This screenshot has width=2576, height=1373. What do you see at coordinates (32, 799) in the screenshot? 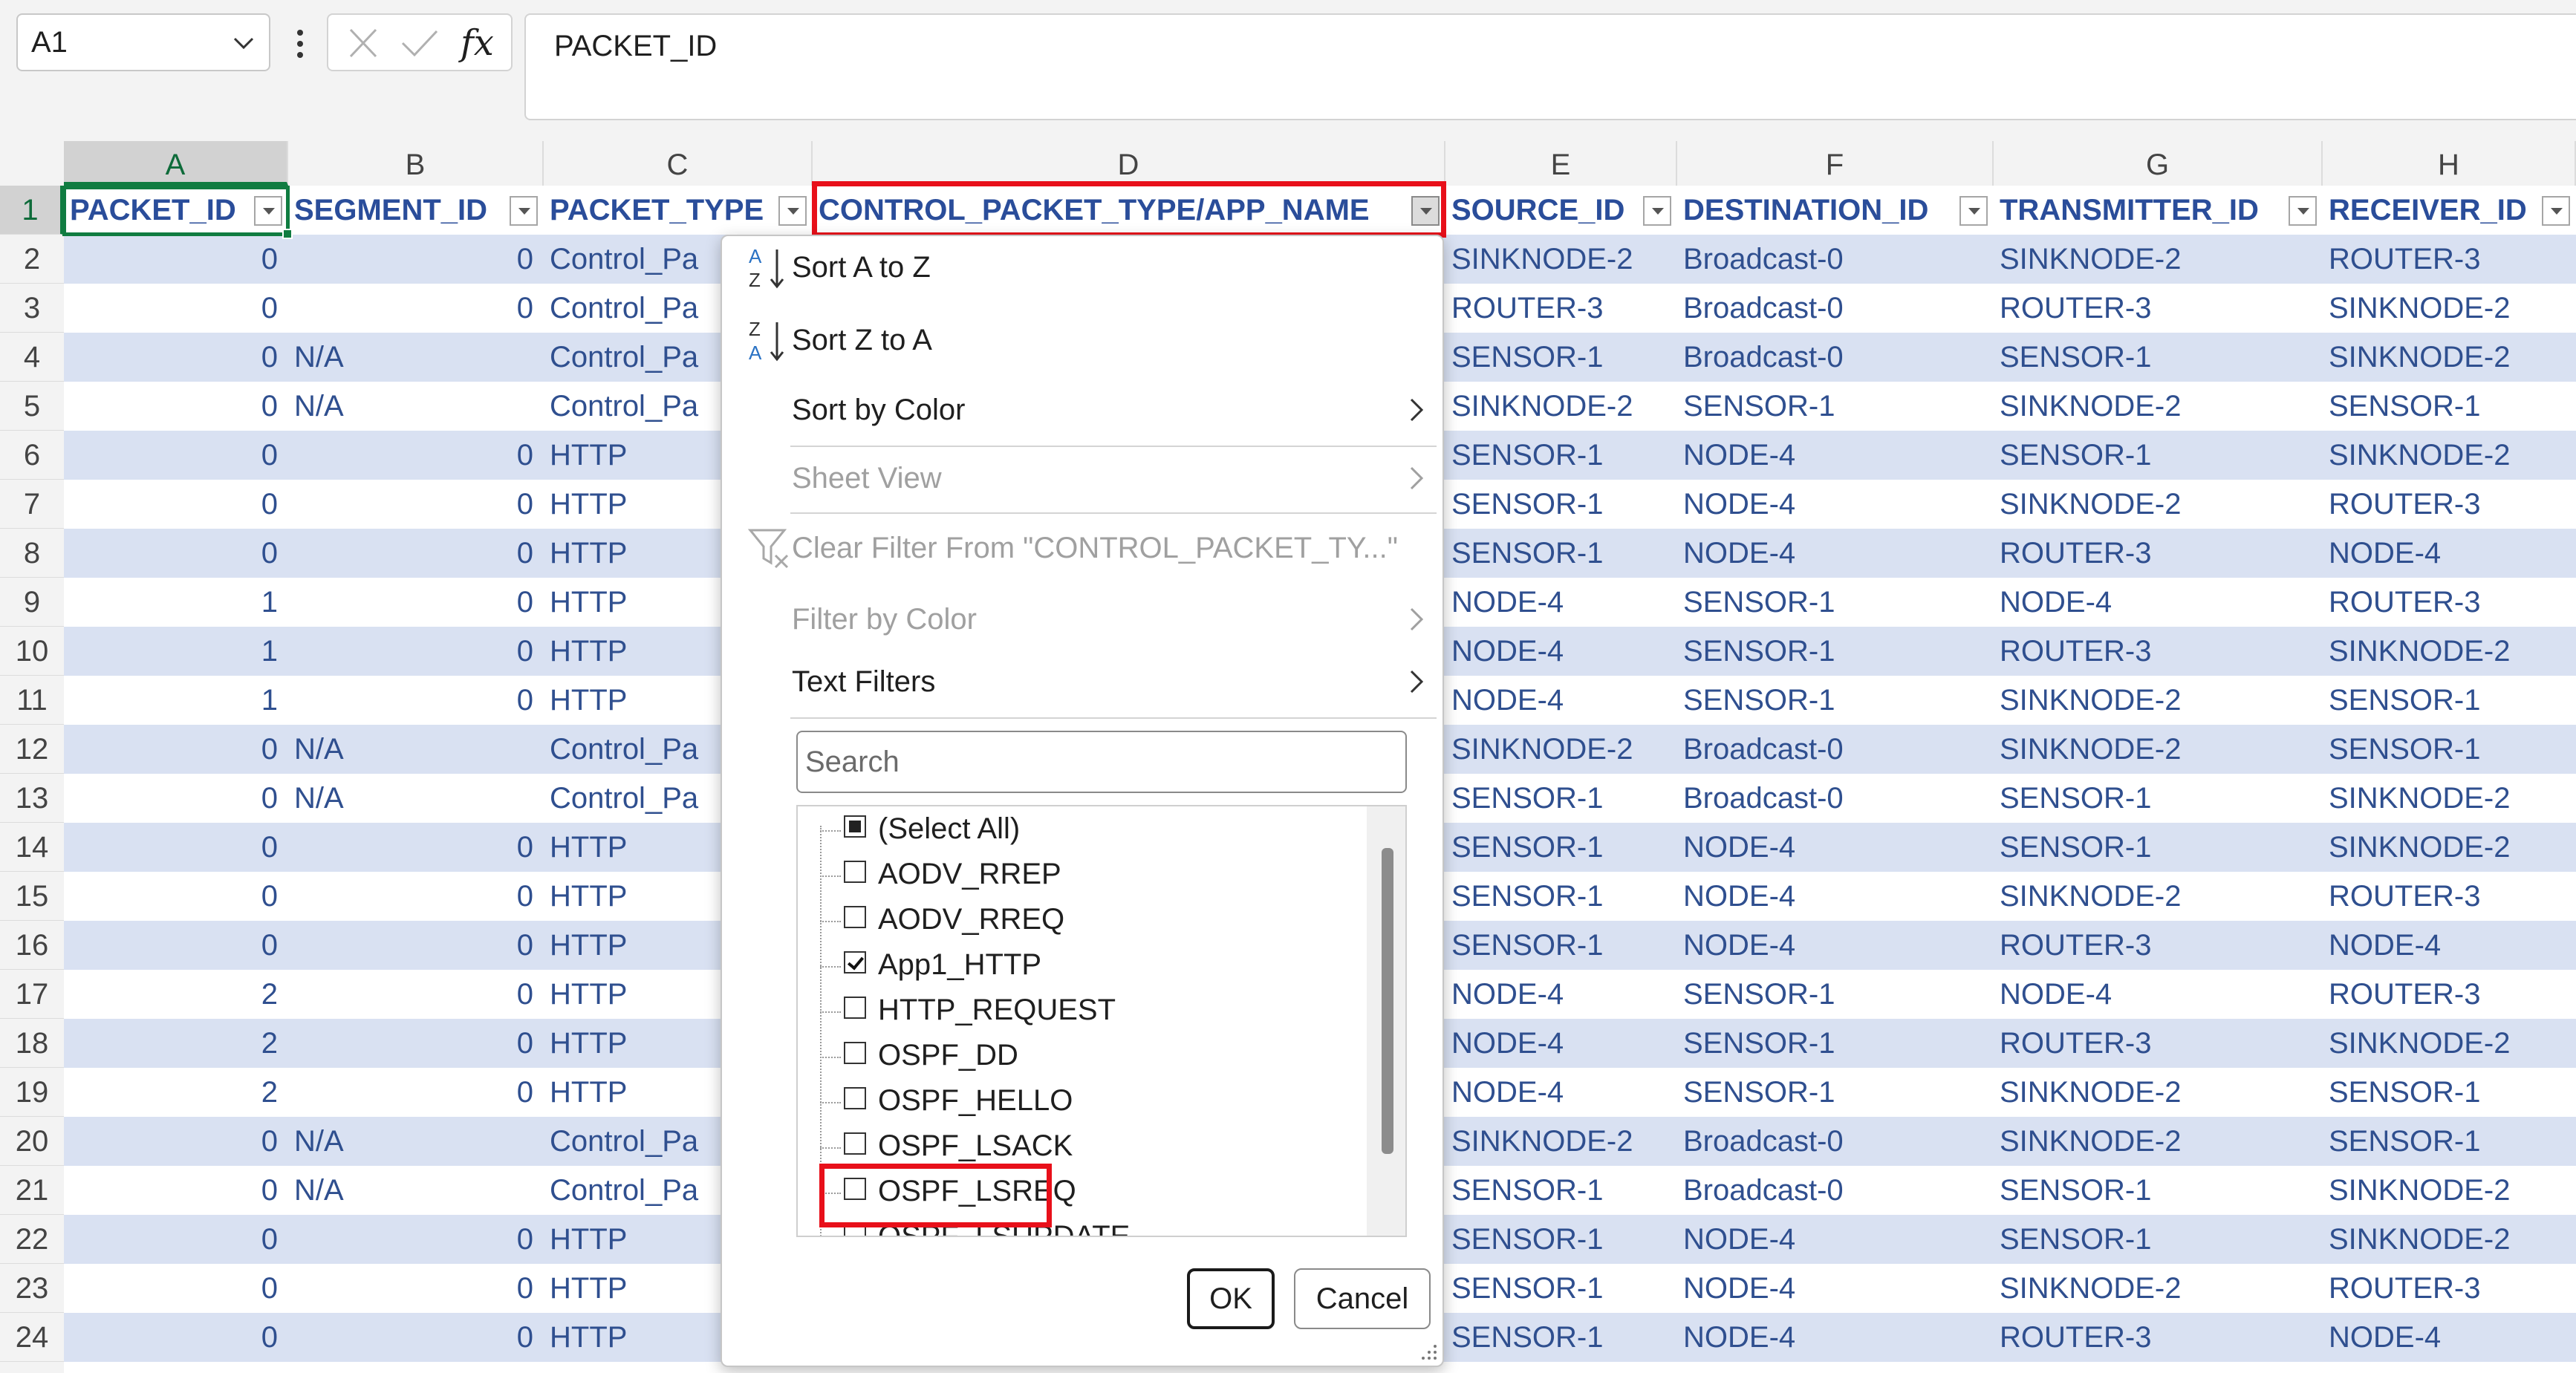
I see `row-header: 13` at bounding box center [32, 799].